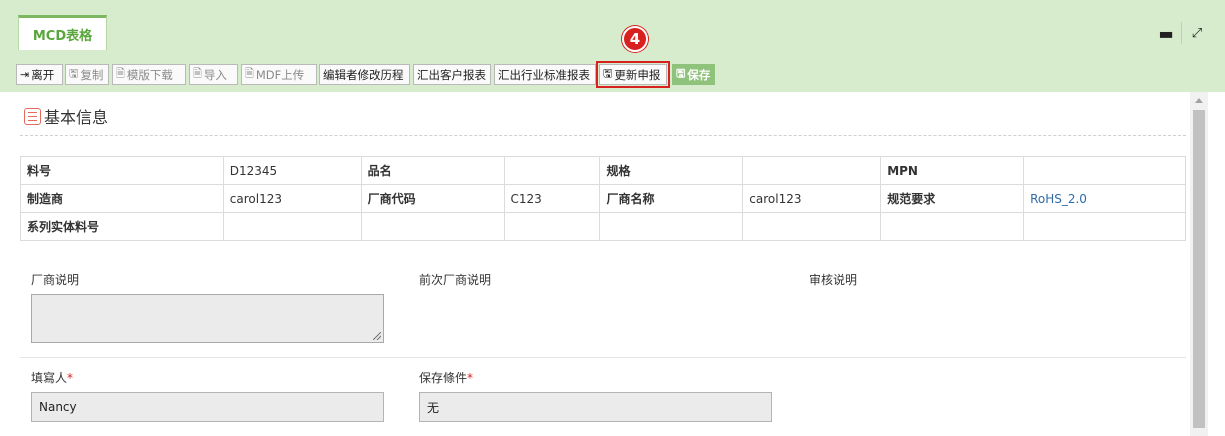  What do you see at coordinates (1104, 170) in the screenshot?
I see `mpn-value` at bounding box center [1104, 170].